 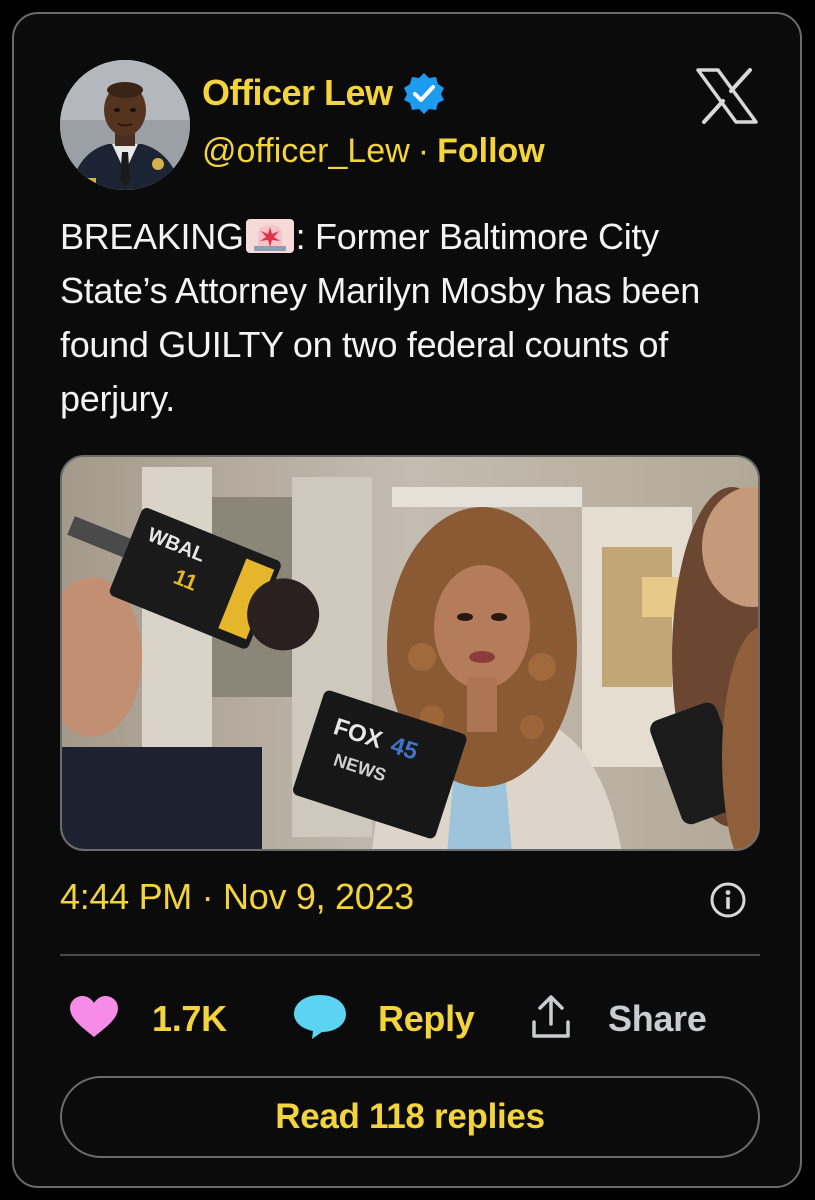 I want to click on speech-bubble-icon, so click(x=320, y=1019).